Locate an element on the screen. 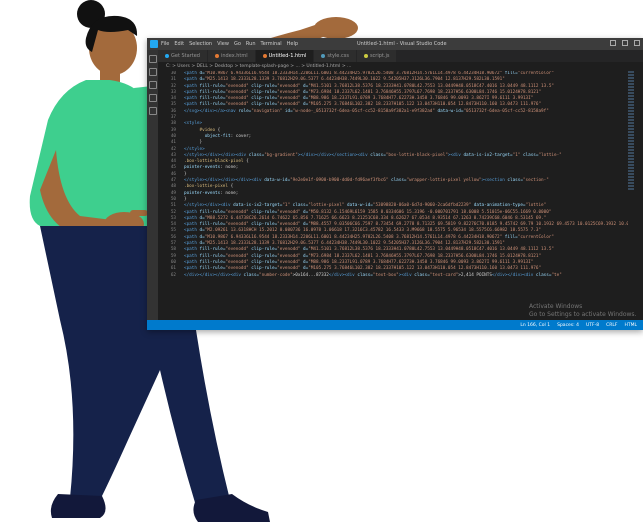  editor-tab: Untitled-1.html is located at coordinates (285, 56).